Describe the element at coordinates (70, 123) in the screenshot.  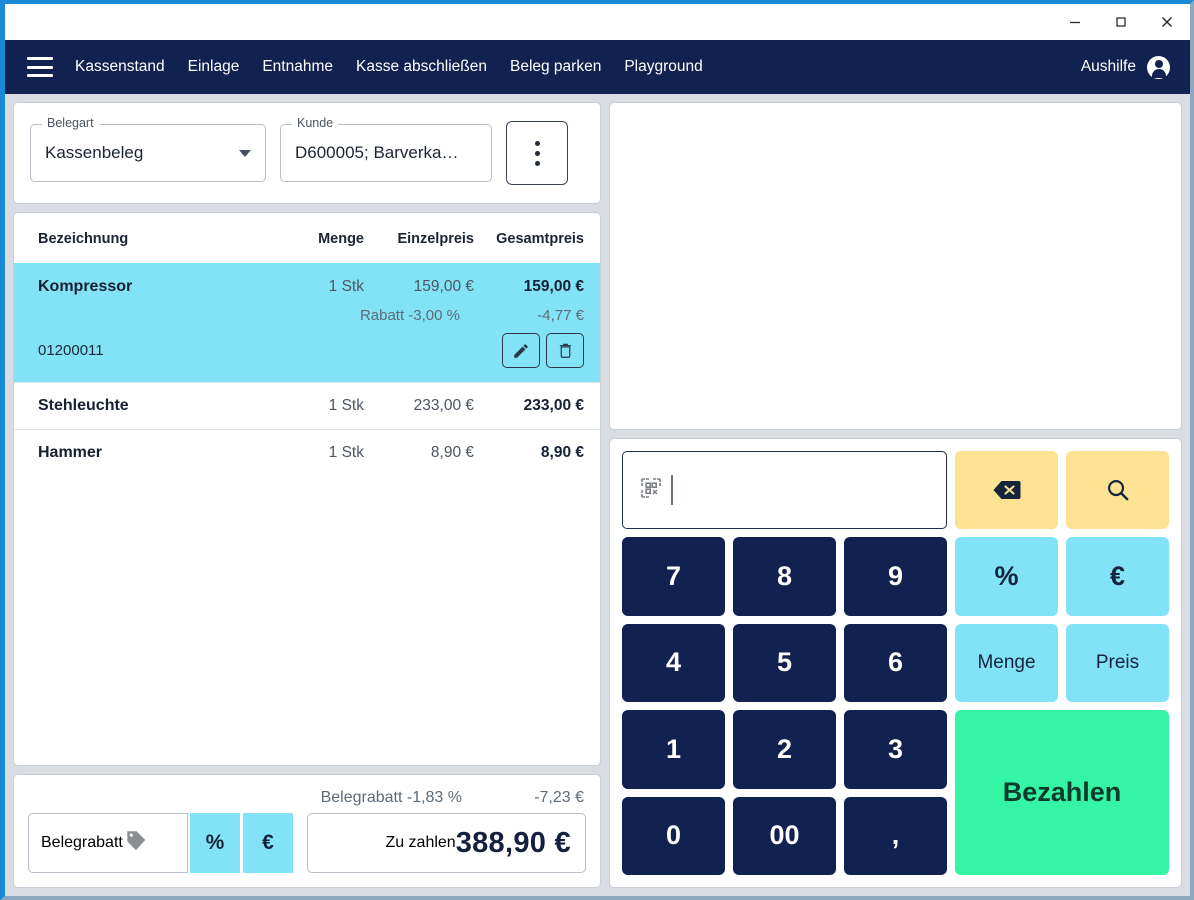
I see `belegart-label: Belegart` at that location.